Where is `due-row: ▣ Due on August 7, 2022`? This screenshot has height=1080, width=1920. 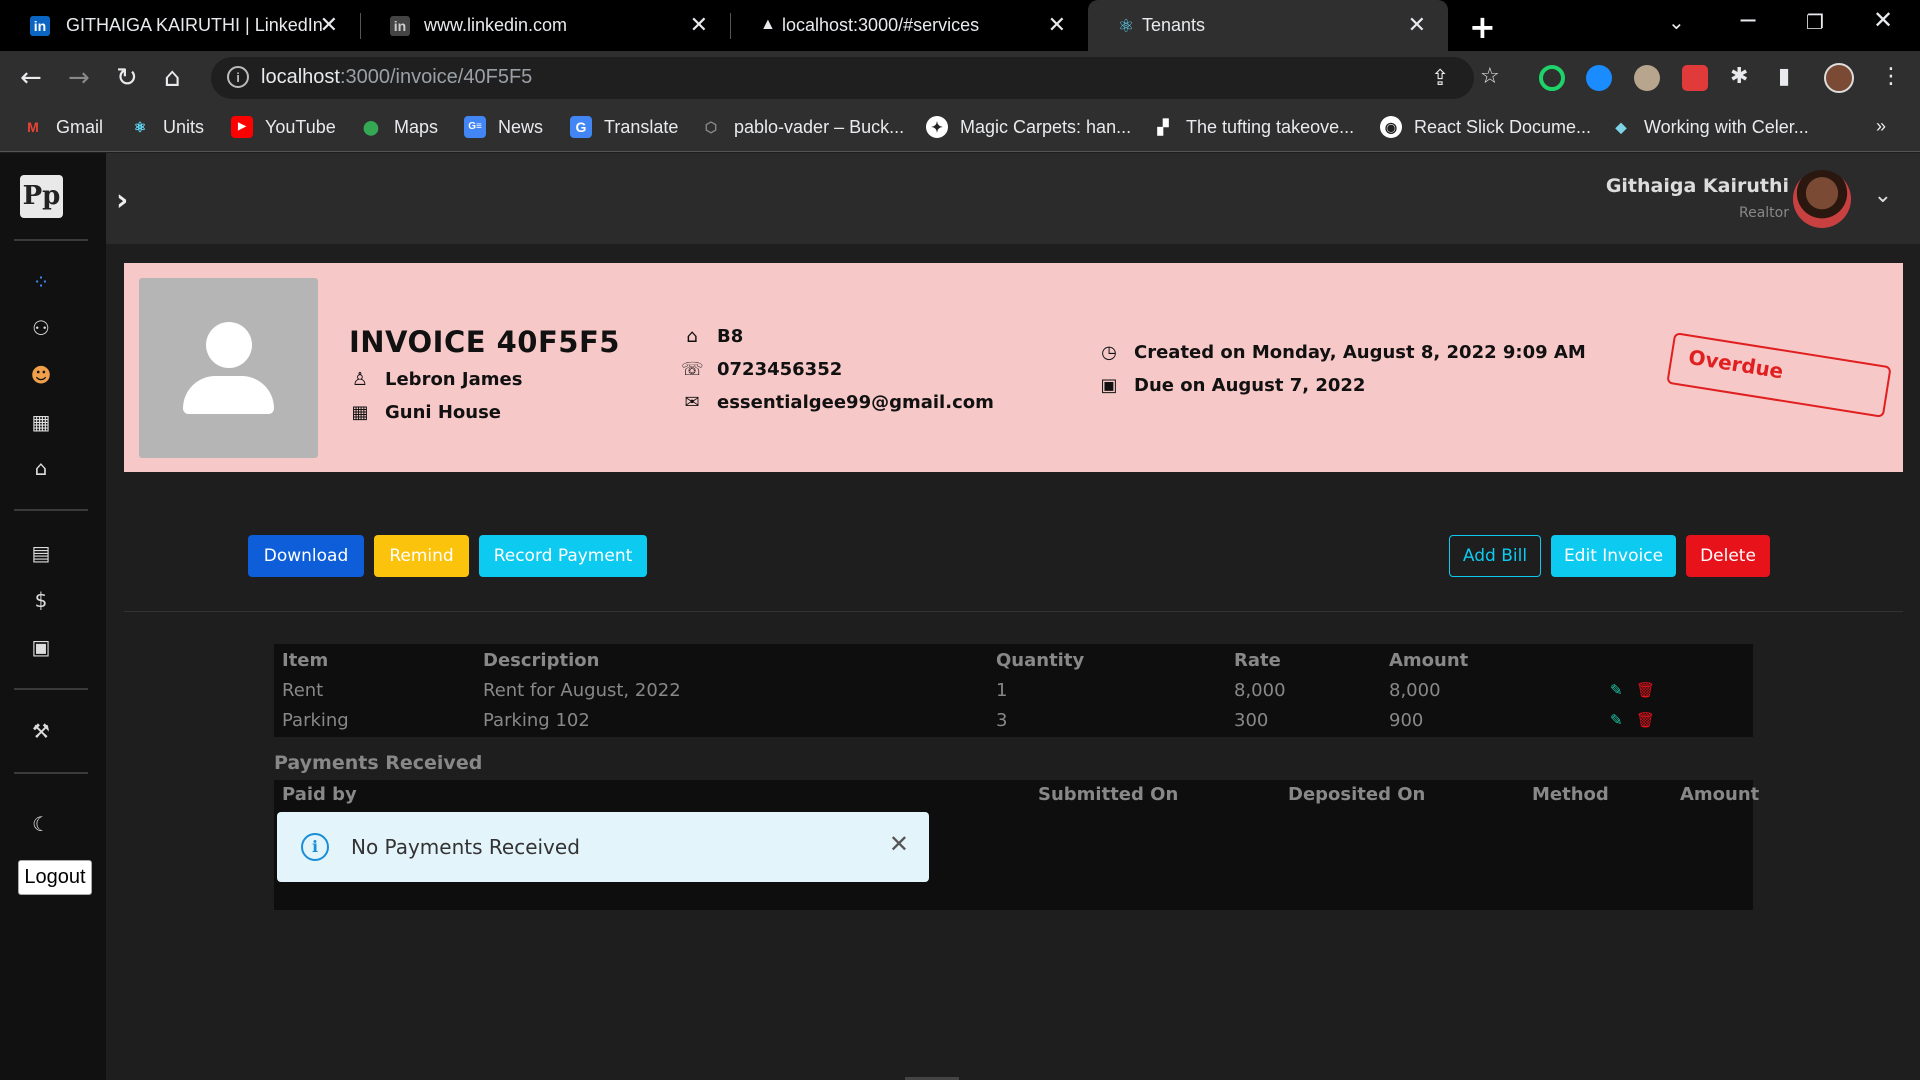
due-row: ▣ Due on August 7, 2022 is located at coordinates (1231, 385).